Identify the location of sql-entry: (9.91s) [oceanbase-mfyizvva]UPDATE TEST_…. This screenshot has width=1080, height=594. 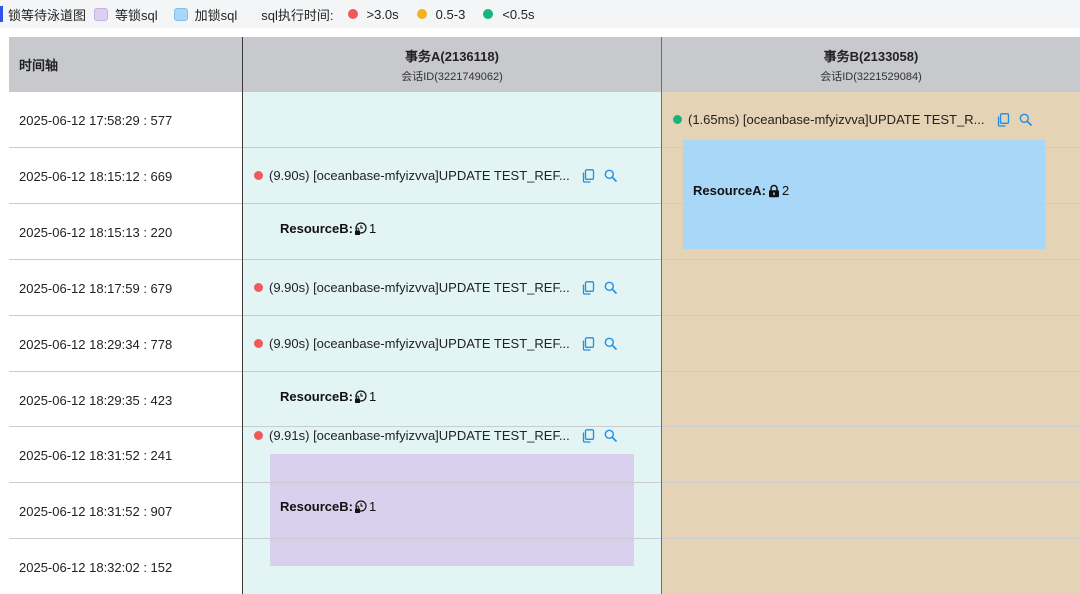
(440, 435).